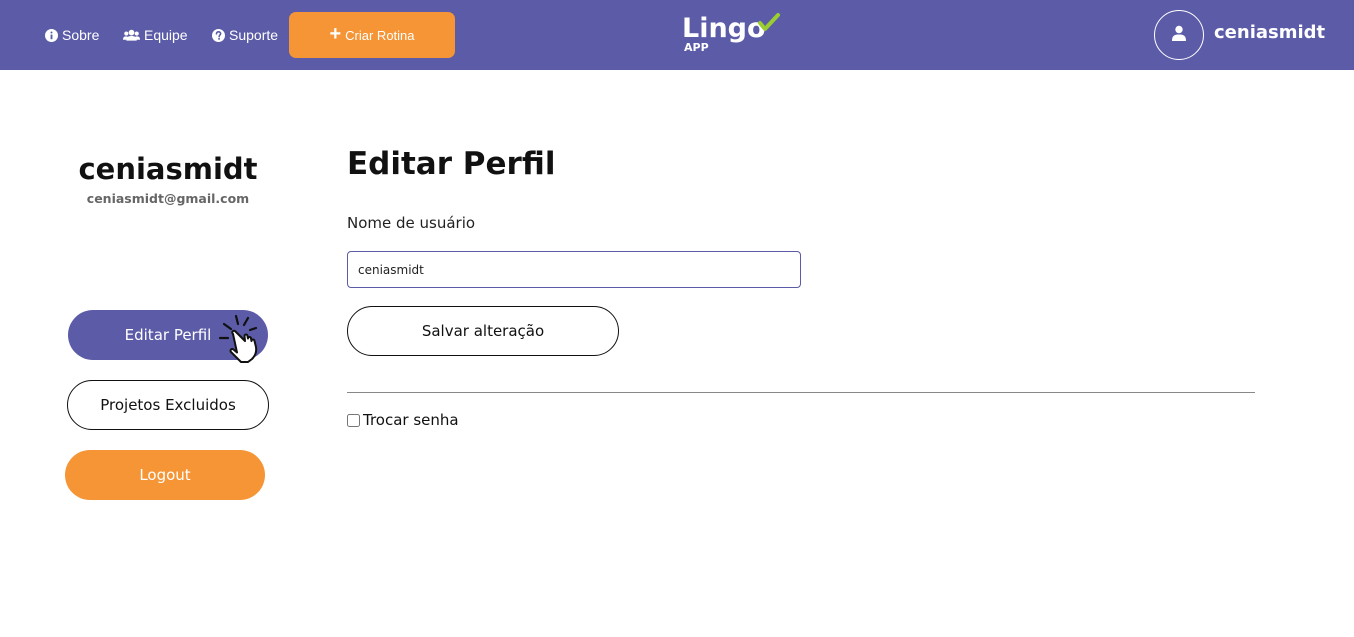 Image resolution: width=1354 pixels, height=637 pixels. Describe the element at coordinates (131, 35) in the screenshot. I see `users-icon` at that location.